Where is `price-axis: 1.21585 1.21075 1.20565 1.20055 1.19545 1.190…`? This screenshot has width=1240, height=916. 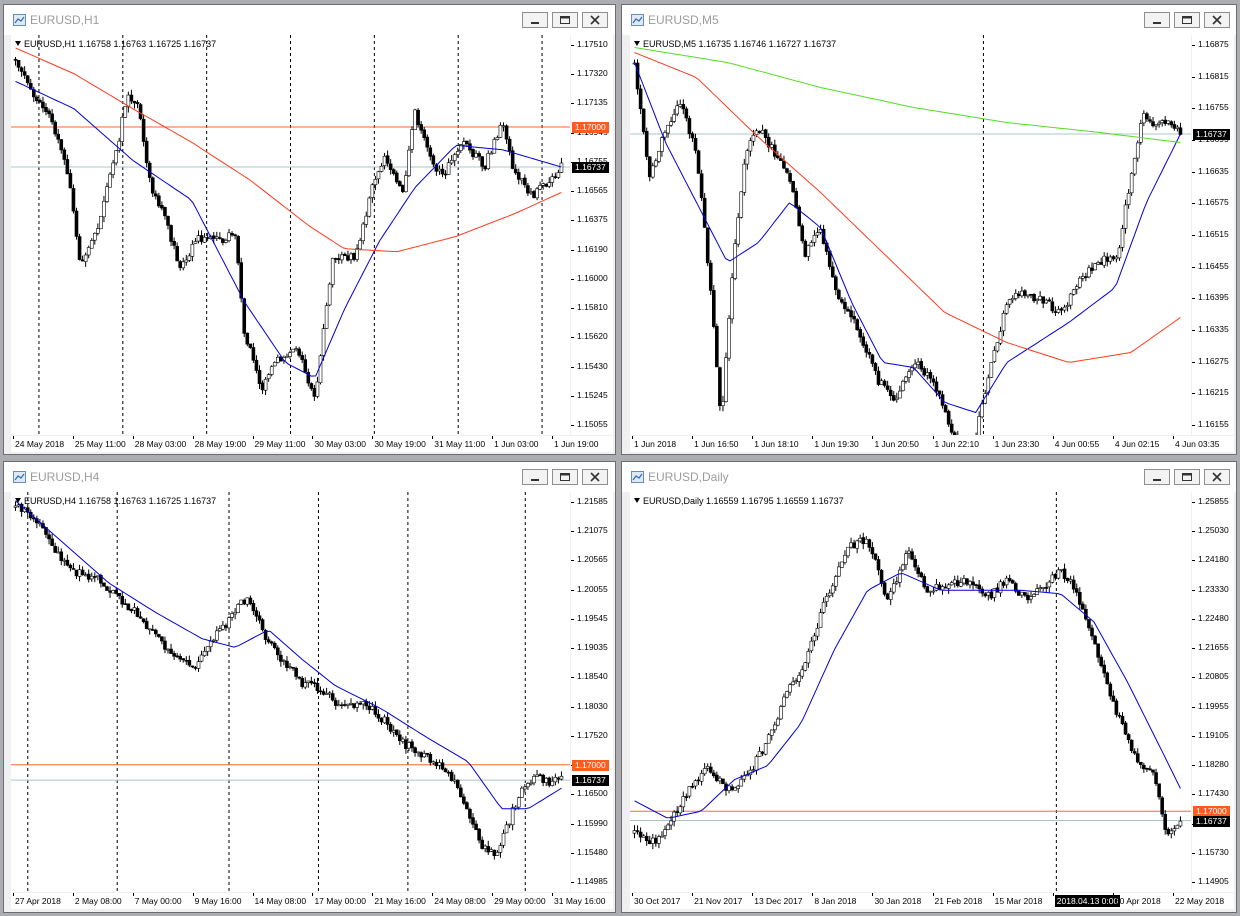
price-axis: 1.21585 1.21075 1.20565 1.20055 1.19545 1.190… is located at coordinates (592, 692).